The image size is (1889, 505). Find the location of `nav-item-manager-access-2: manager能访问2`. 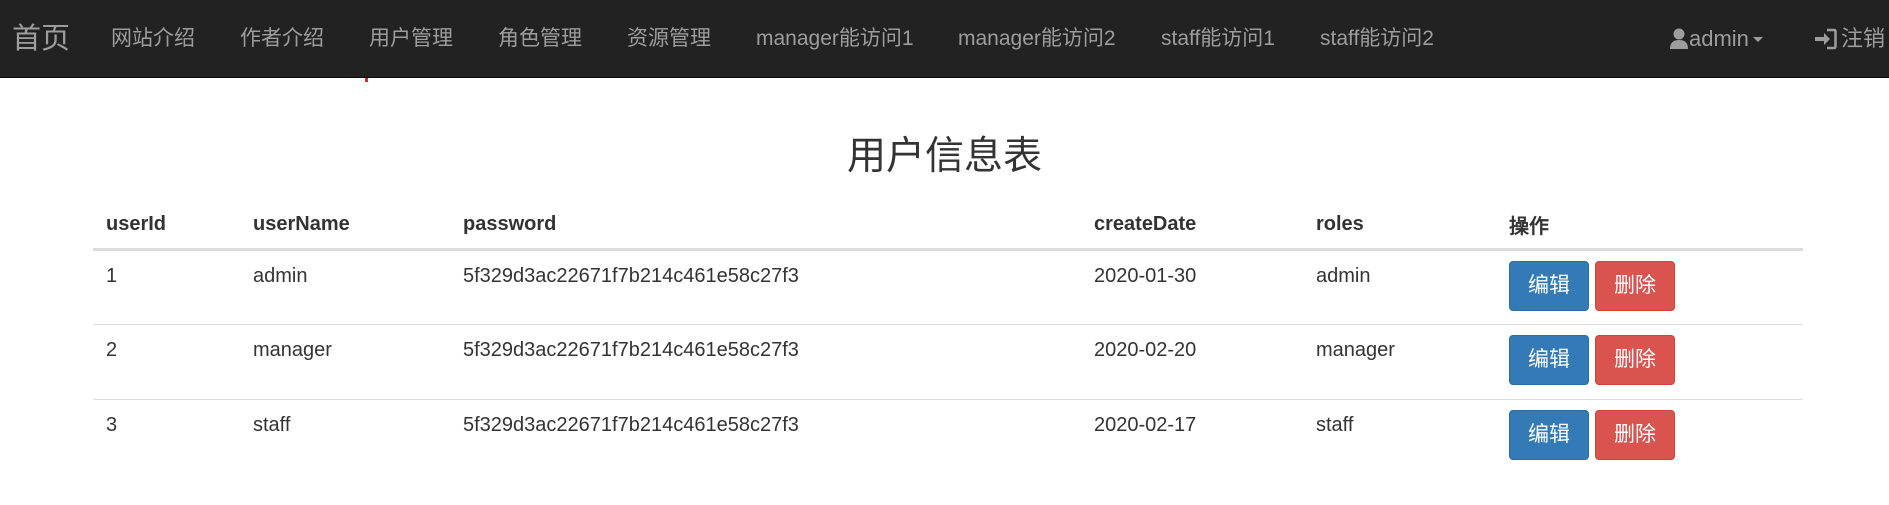

nav-item-manager-access-2: manager能访问2 is located at coordinates (1037, 39).